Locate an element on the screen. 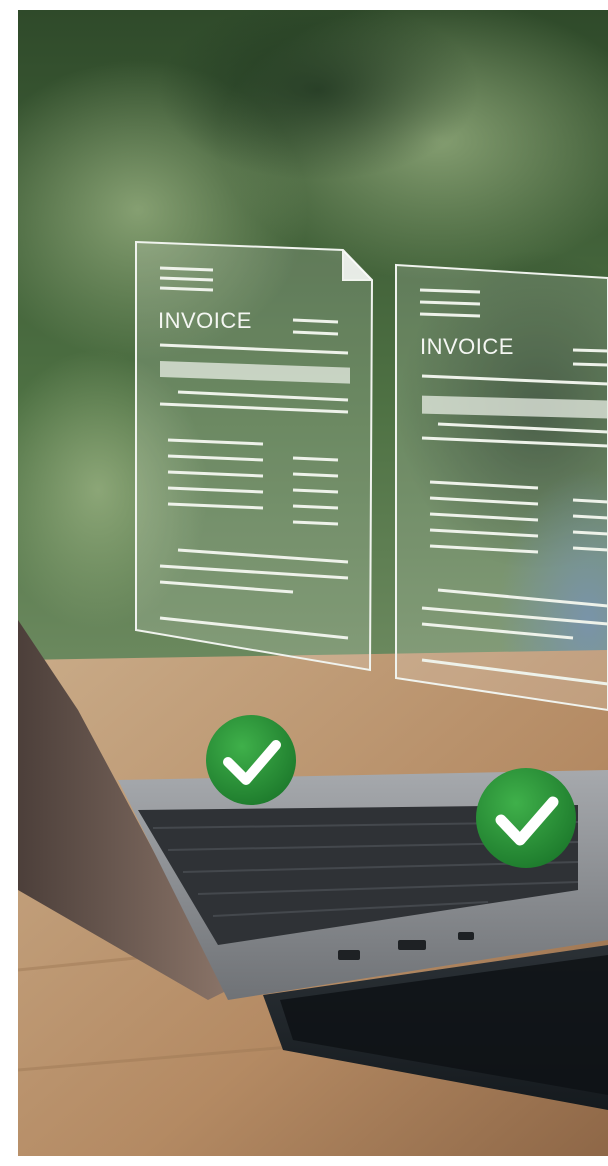 The image size is (608, 1166). invoice-document-1: INVOICE is located at coordinates (254, 456).